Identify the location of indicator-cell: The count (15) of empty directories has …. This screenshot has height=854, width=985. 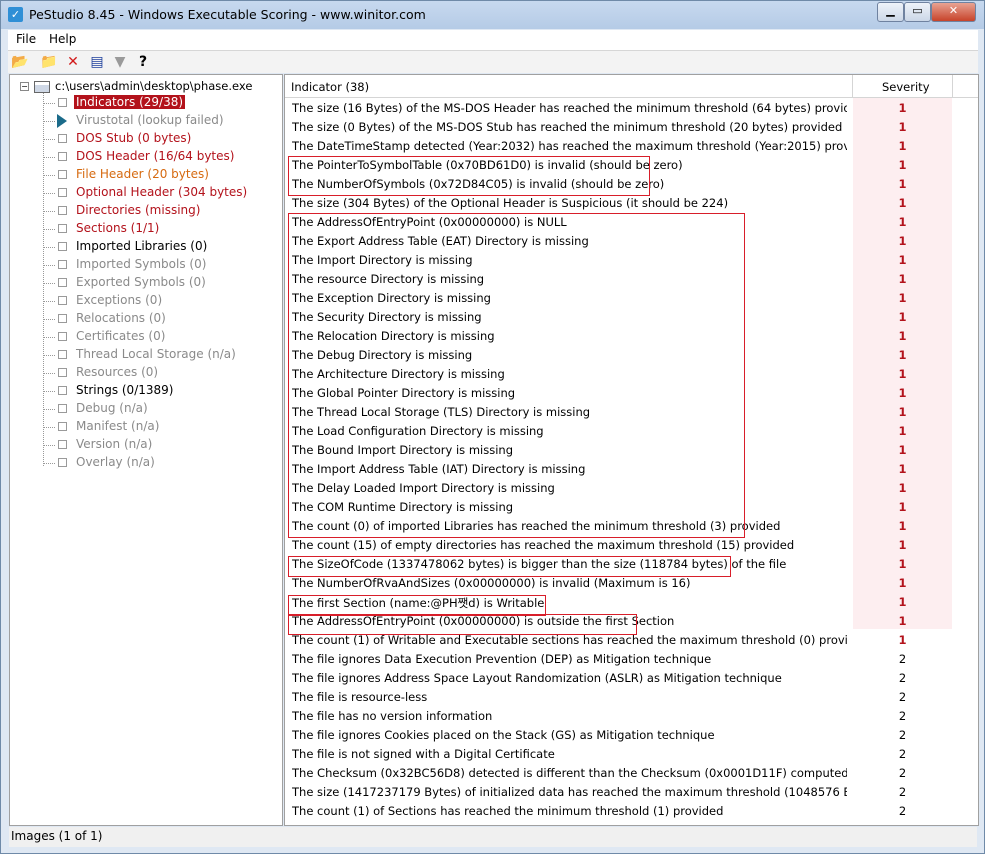
(543, 545).